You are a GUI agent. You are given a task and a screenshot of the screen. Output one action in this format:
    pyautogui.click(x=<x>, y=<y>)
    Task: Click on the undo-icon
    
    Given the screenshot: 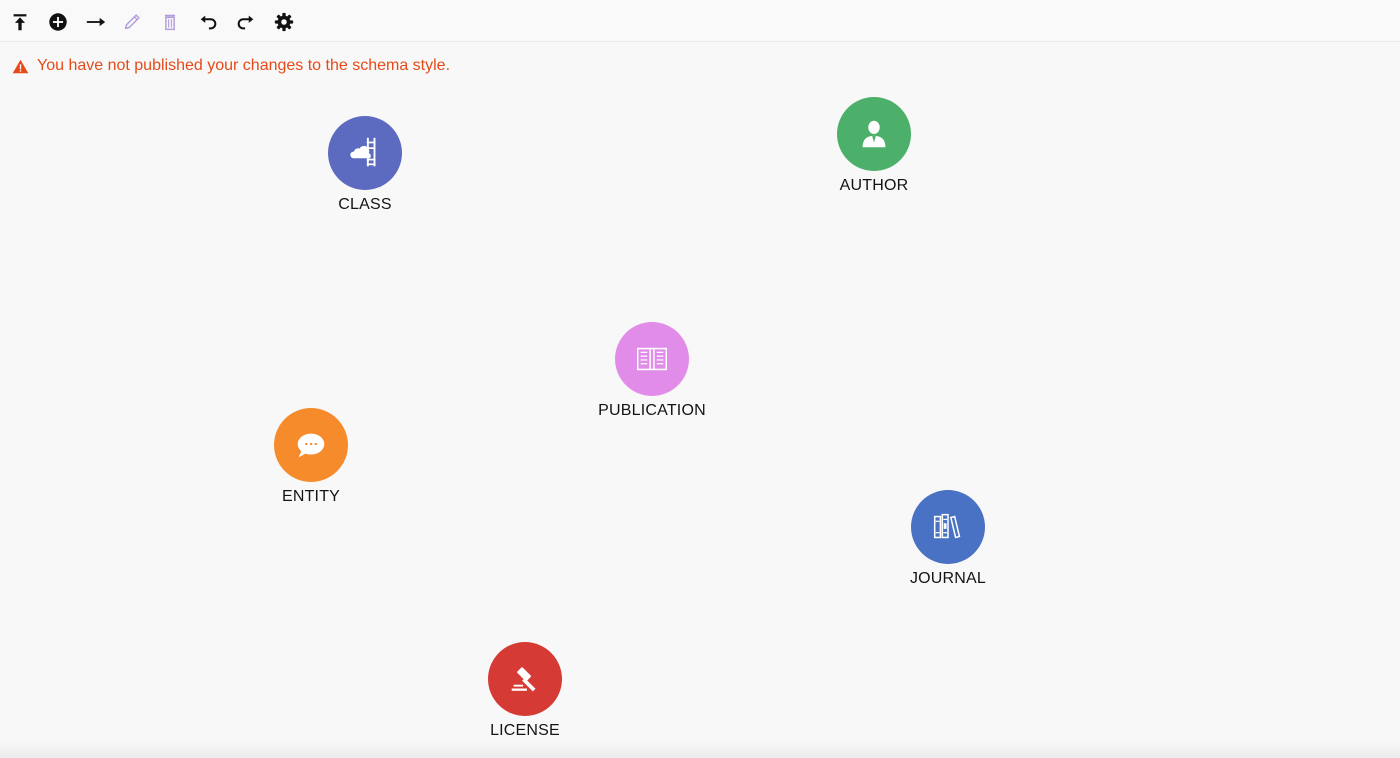 What is the action you would take?
    pyautogui.click(x=208, y=22)
    